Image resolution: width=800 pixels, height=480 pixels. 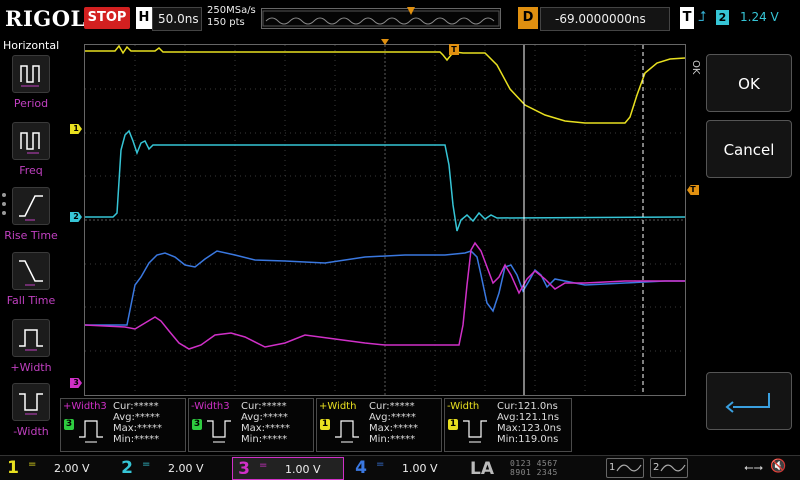 What do you see at coordinates (534, 463) in the screenshot?
I see `digital-channels-row: 0123 4567` at bounding box center [534, 463].